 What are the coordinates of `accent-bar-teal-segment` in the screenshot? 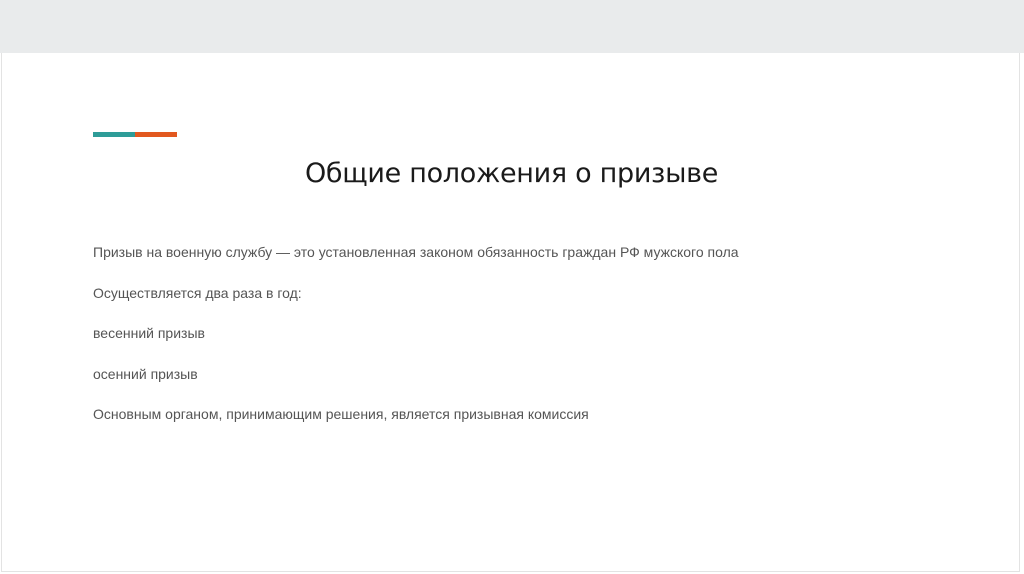 It's located at (114, 134).